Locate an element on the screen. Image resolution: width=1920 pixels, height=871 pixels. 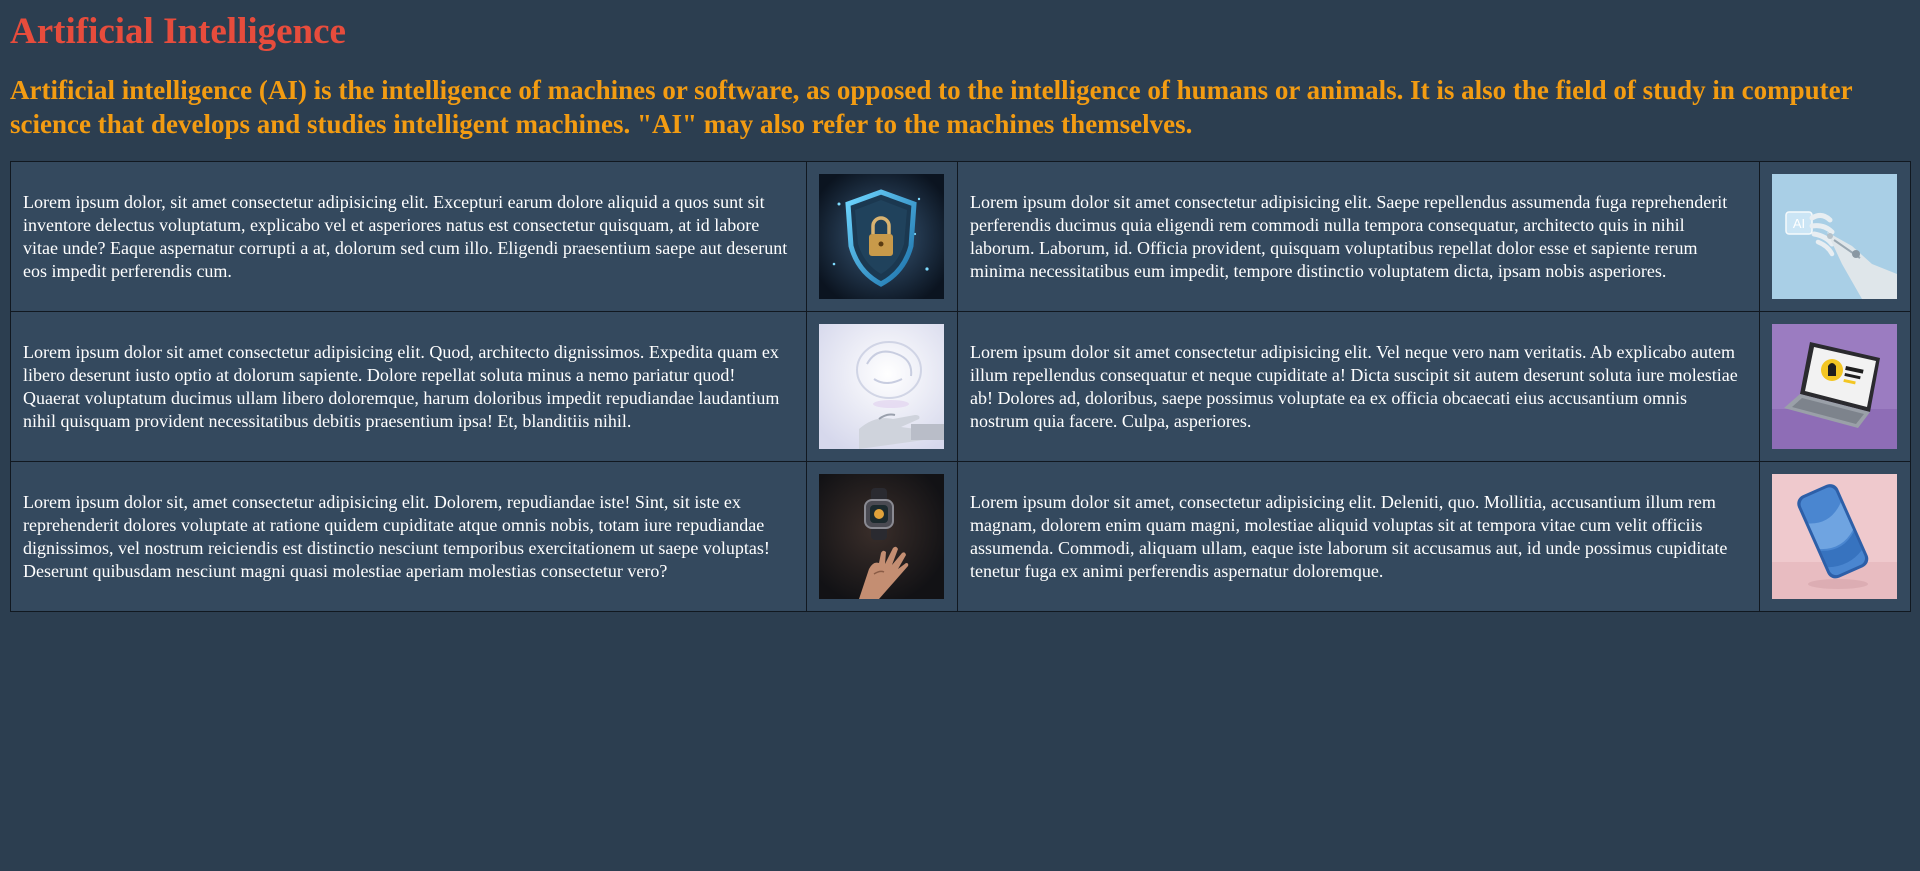
smartphone-pink-image is located at coordinates (1834, 536).